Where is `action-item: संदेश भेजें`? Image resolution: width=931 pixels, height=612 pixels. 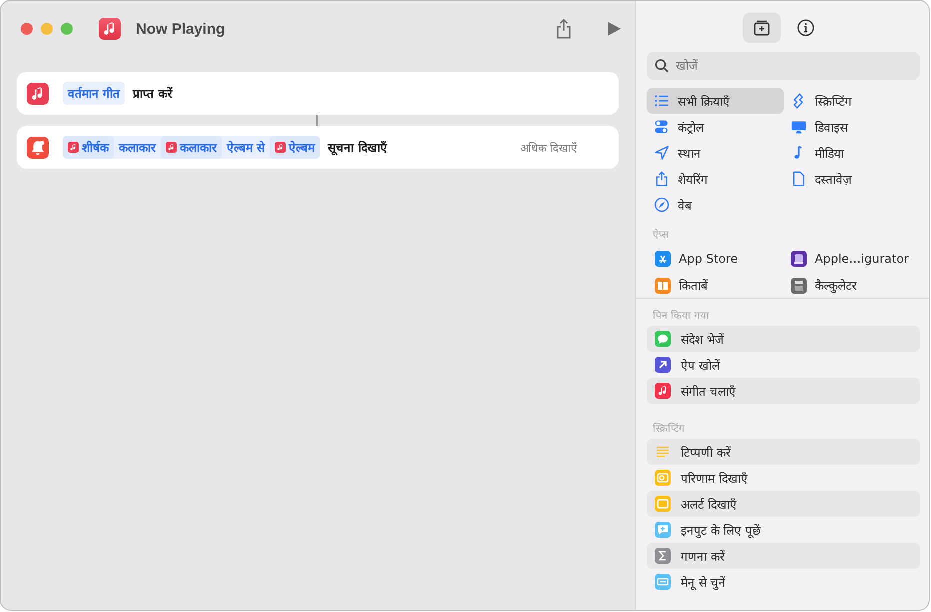 action-item: संदेश भेजें is located at coordinates (783, 339).